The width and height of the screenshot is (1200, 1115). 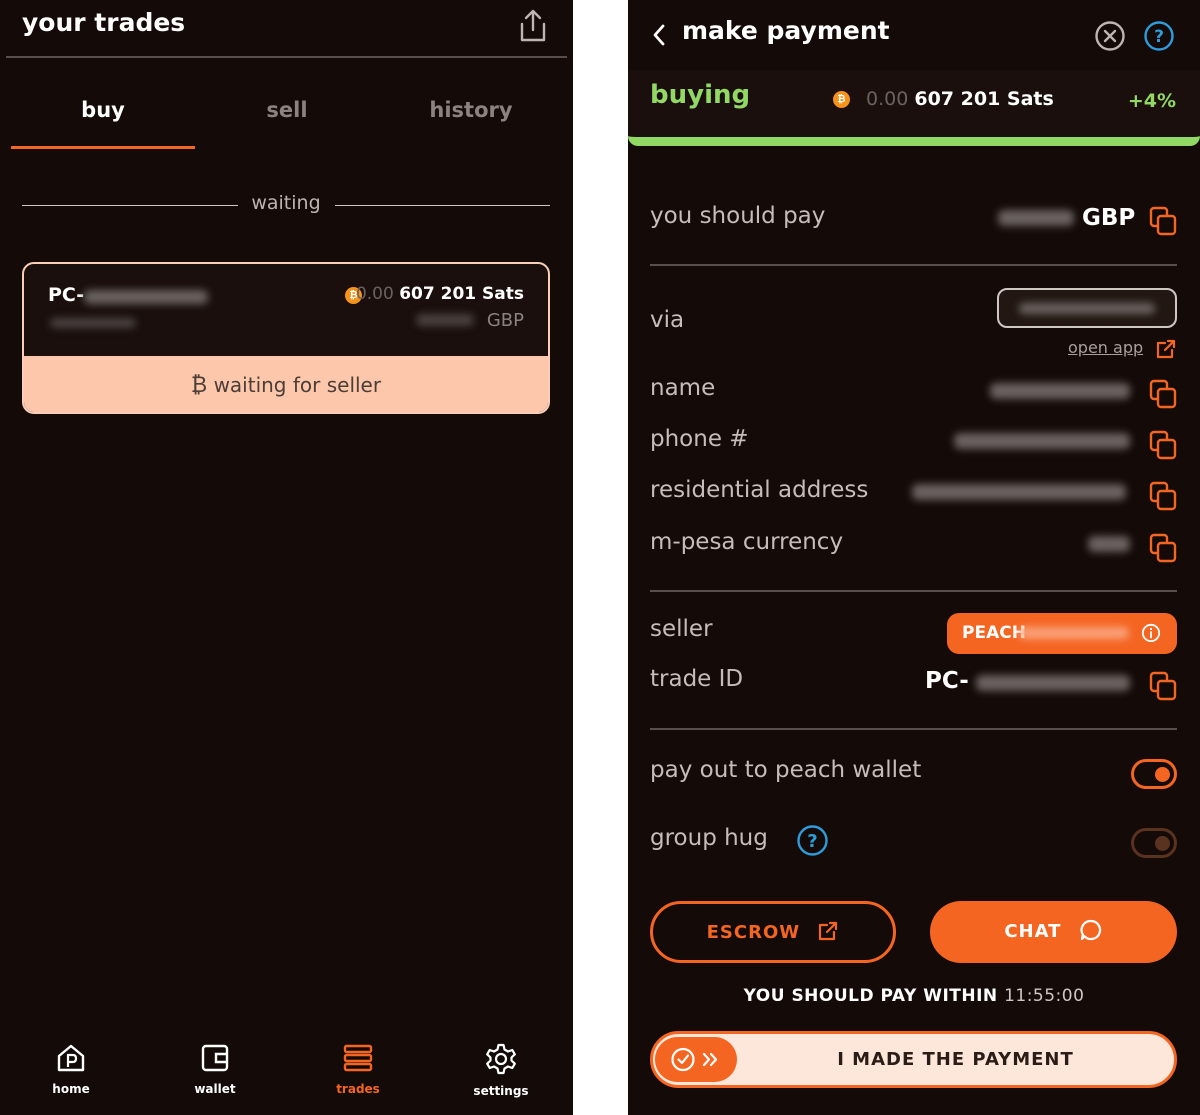 I want to click on nav-settings: settings, so click(x=501, y=1070).